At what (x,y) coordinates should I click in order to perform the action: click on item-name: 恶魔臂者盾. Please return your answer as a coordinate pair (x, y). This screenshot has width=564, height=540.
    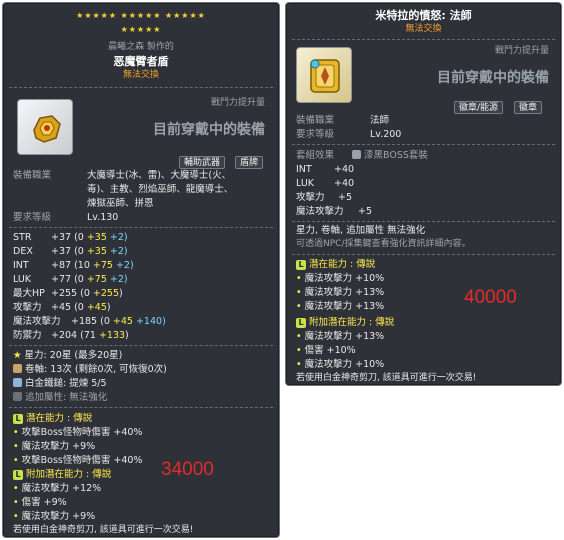
    Looking at the image, I should click on (141, 61).